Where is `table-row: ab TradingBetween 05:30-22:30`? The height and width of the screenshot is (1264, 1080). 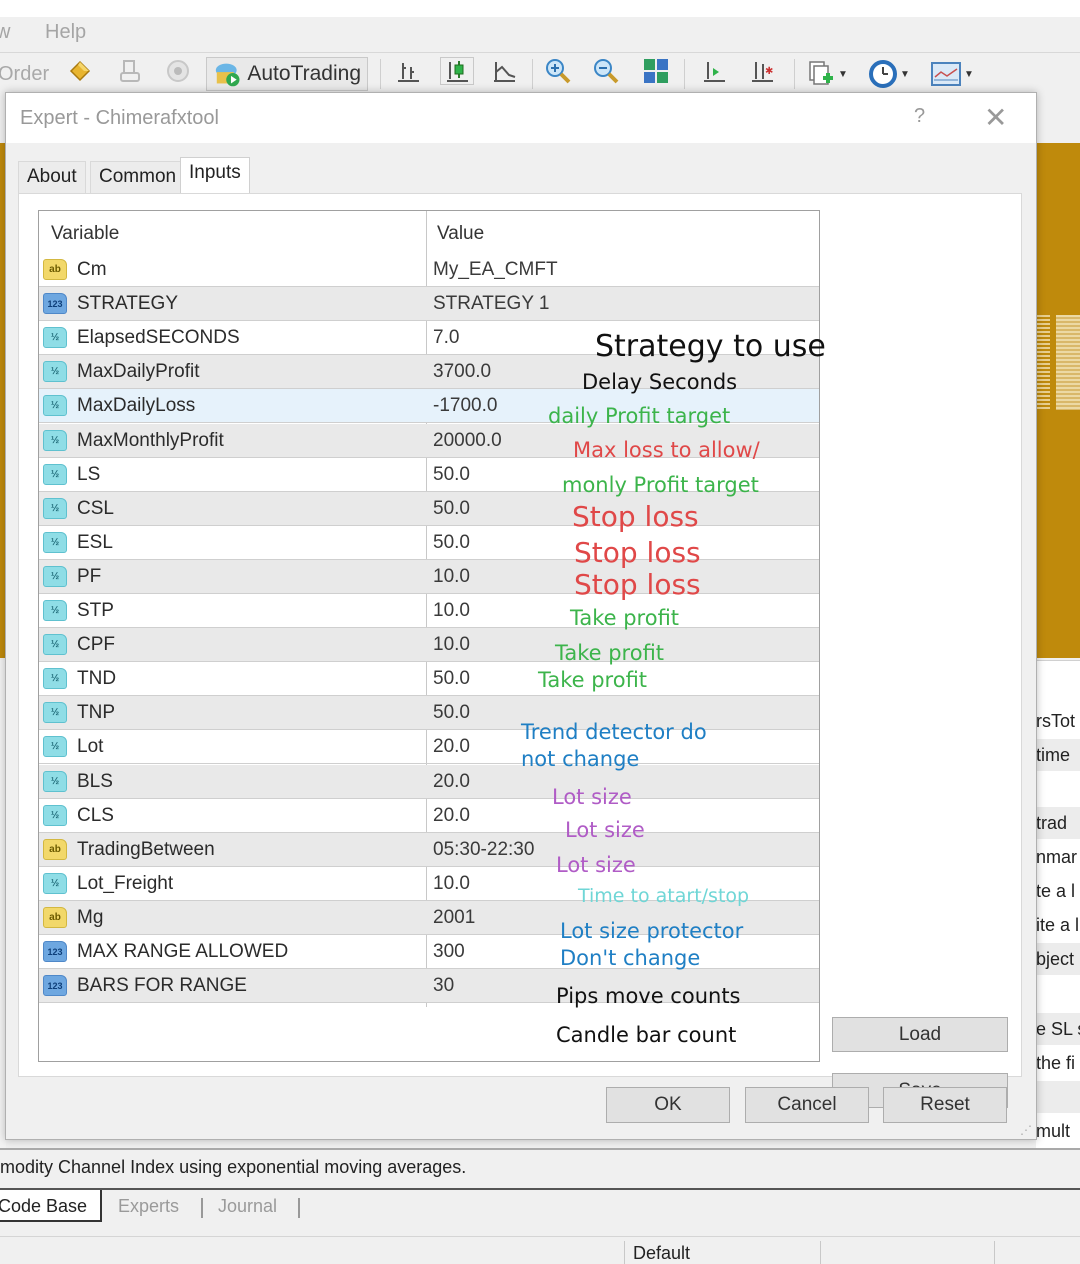
table-row: ab TradingBetween 05:30-22:30 is located at coordinates (429, 849).